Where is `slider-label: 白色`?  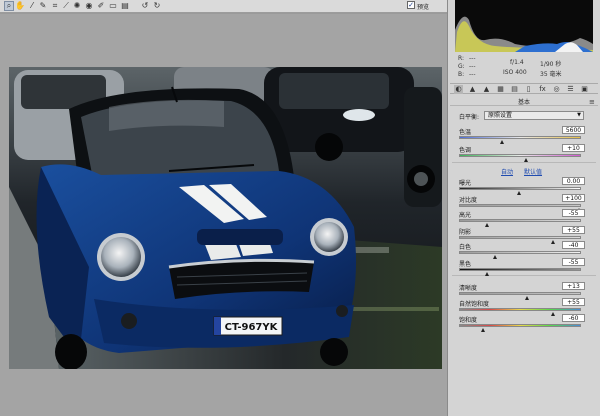 slider-label: 白色 is located at coordinates (465, 247).